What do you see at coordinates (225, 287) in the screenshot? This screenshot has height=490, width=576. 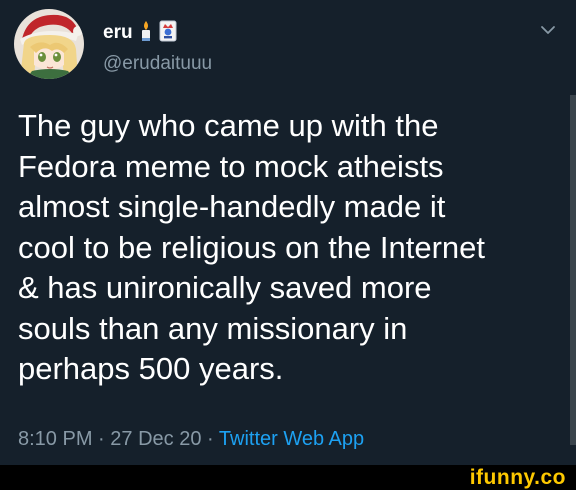 I see `tweet-text-line: & has unironically saved more` at bounding box center [225, 287].